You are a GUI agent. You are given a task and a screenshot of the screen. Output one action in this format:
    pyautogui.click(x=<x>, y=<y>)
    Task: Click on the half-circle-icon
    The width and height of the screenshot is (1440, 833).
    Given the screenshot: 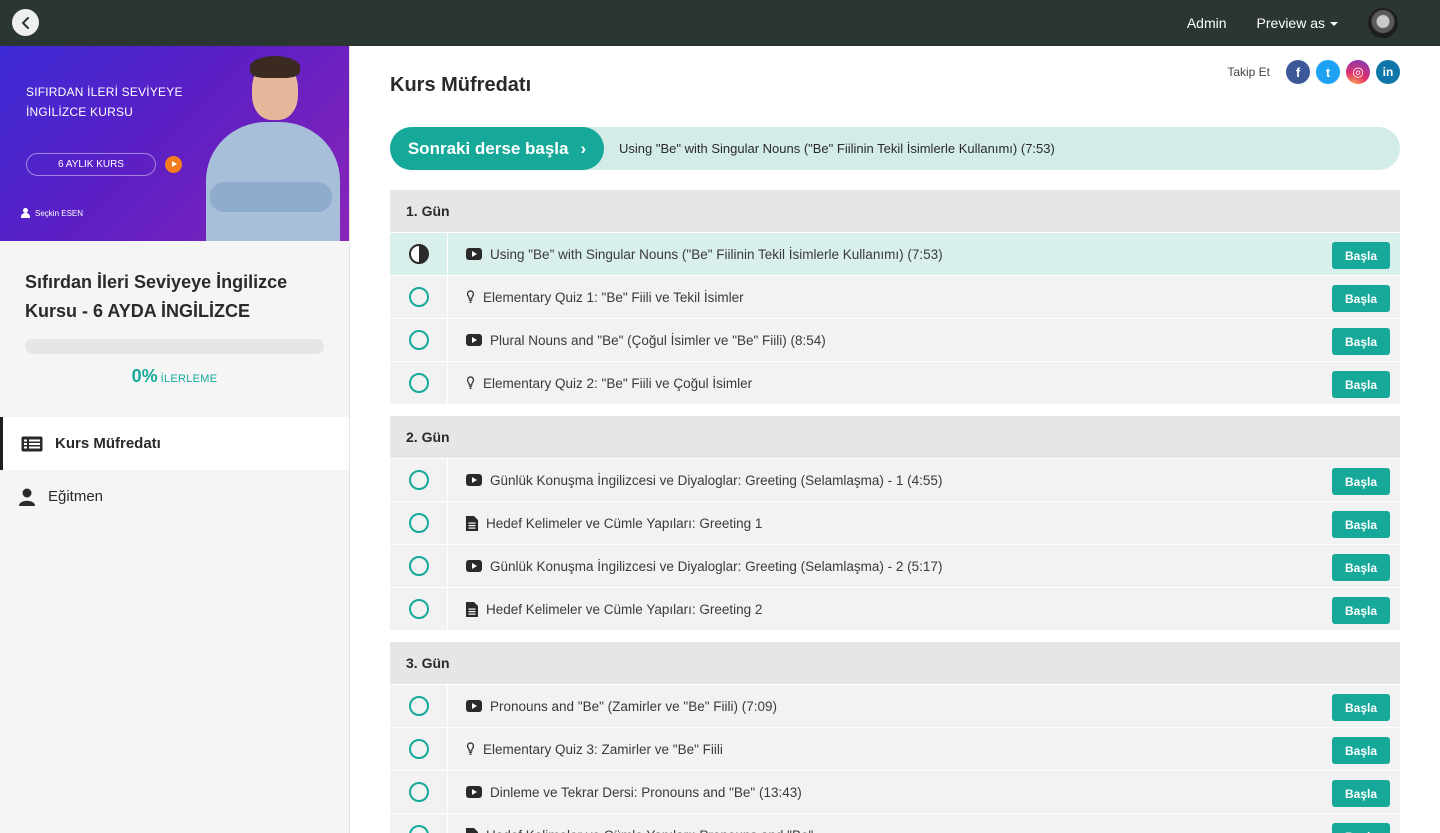 What is the action you would take?
    pyautogui.click(x=418, y=254)
    